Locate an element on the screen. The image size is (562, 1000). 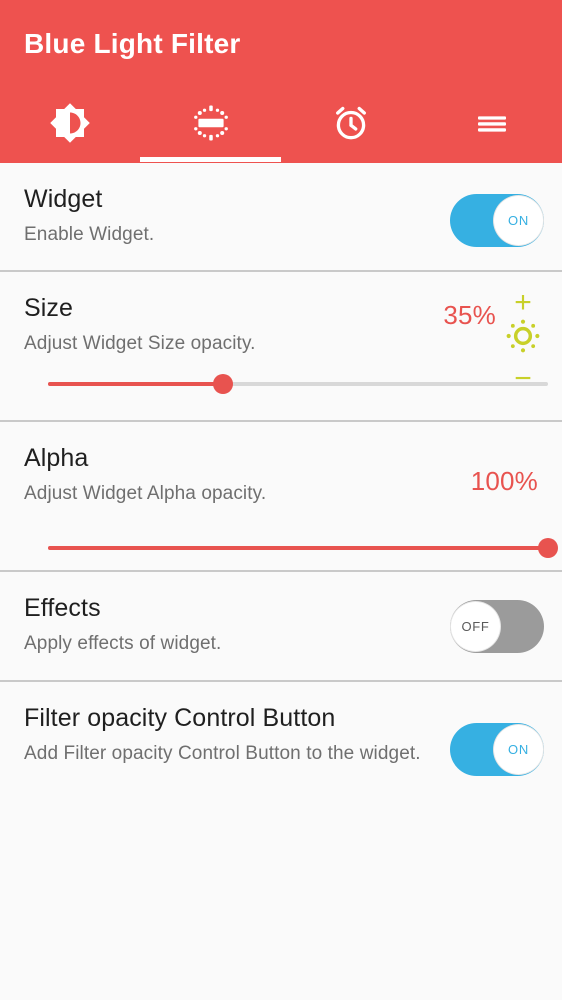
setting-row-effects: Effects Apply effects of widget. OFF is located at coordinates (281, 627).